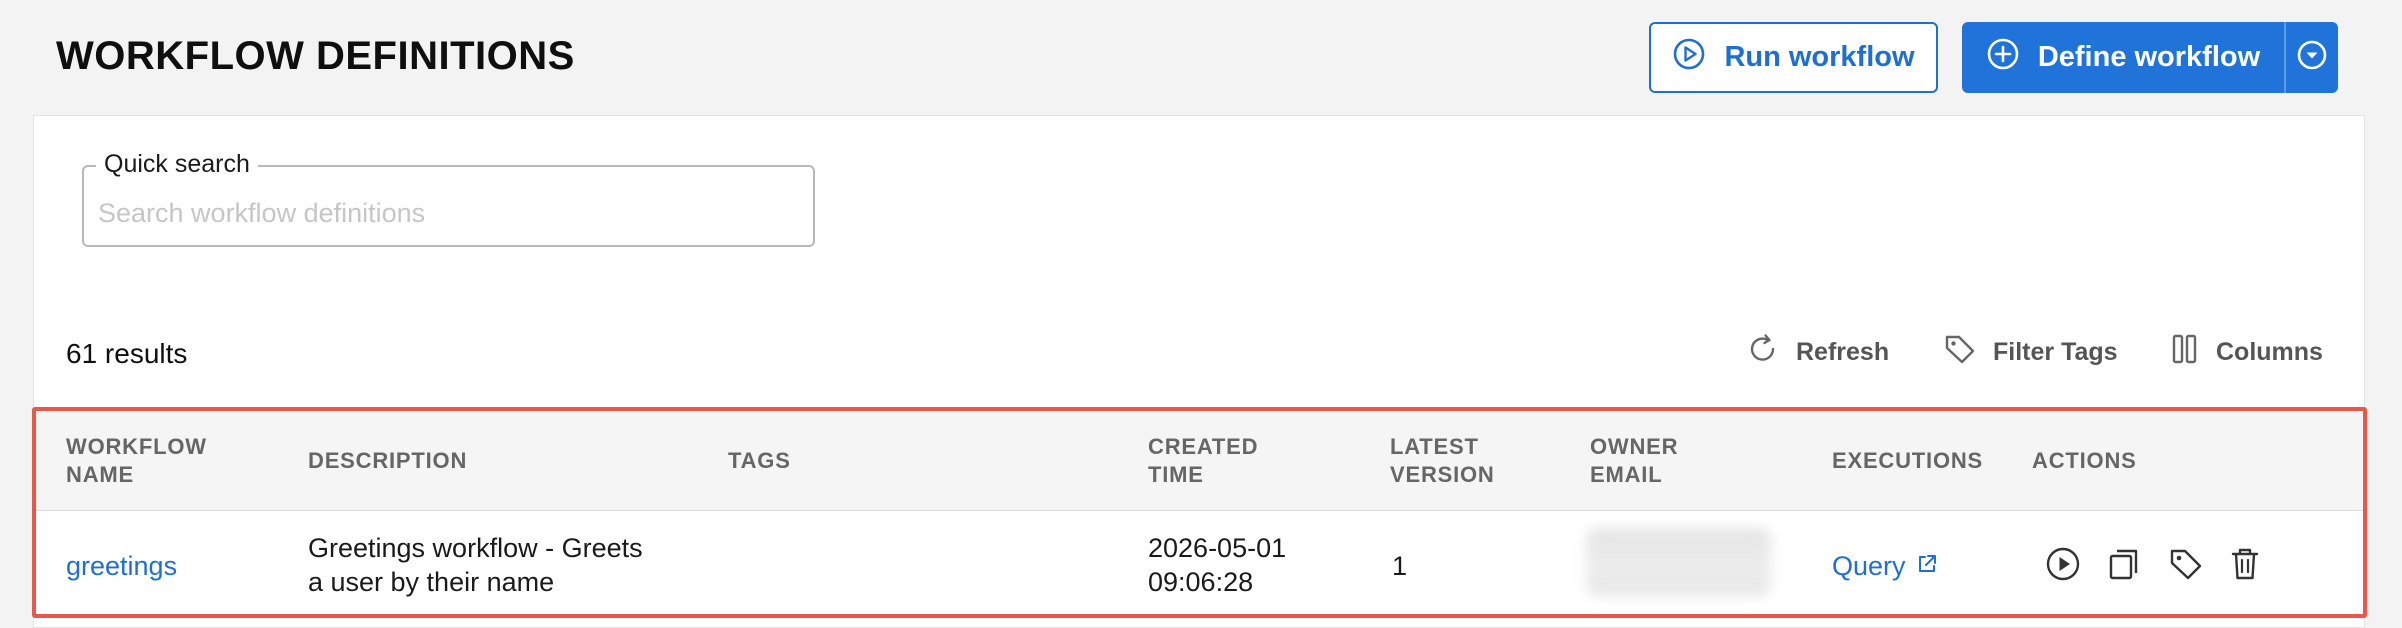 The width and height of the screenshot is (2402, 628). I want to click on define-workflow-main: Define workflow, so click(2123, 57).